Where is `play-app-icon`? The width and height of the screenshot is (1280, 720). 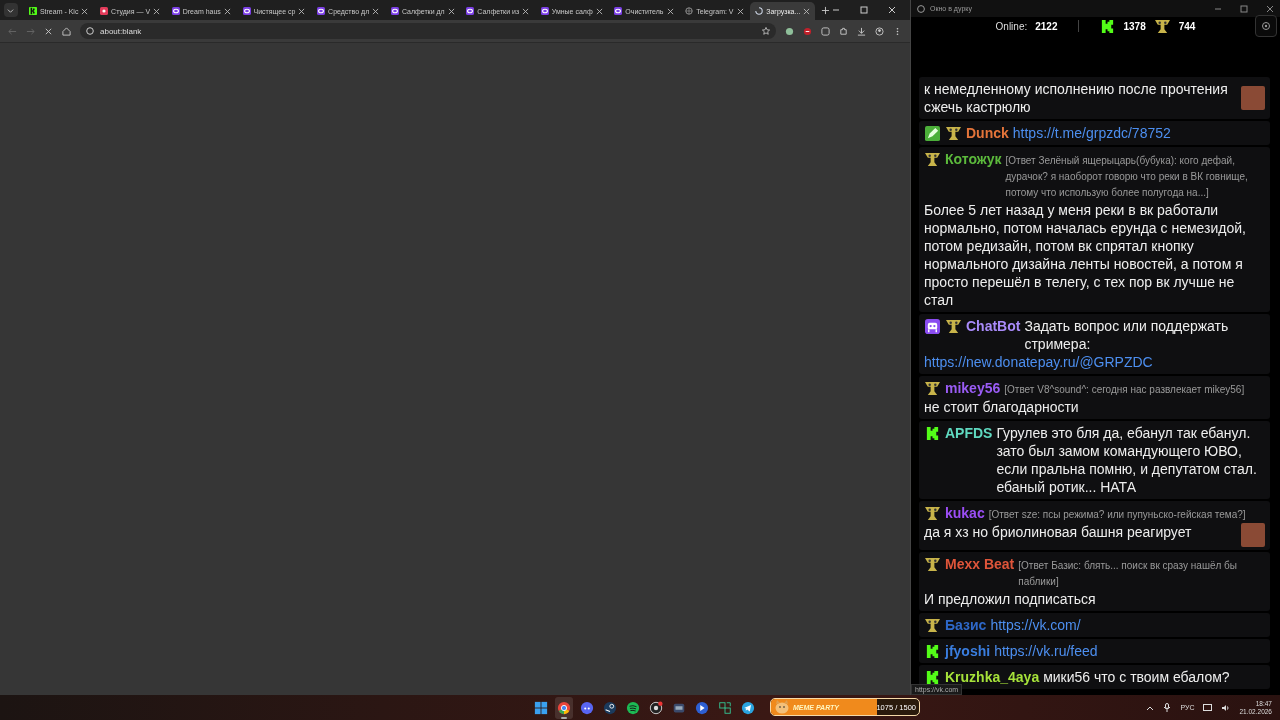
play-app-icon is located at coordinates (702, 707).